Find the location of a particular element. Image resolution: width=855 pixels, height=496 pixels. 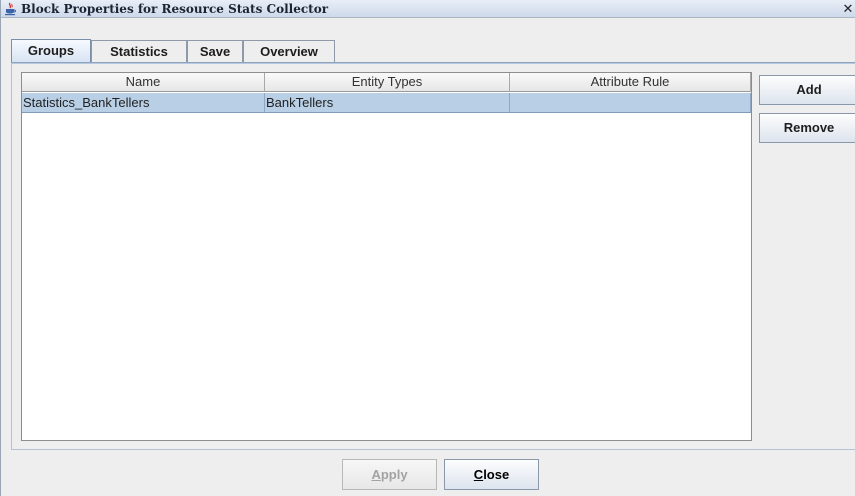

java-cup-icon is located at coordinates (10, 9).